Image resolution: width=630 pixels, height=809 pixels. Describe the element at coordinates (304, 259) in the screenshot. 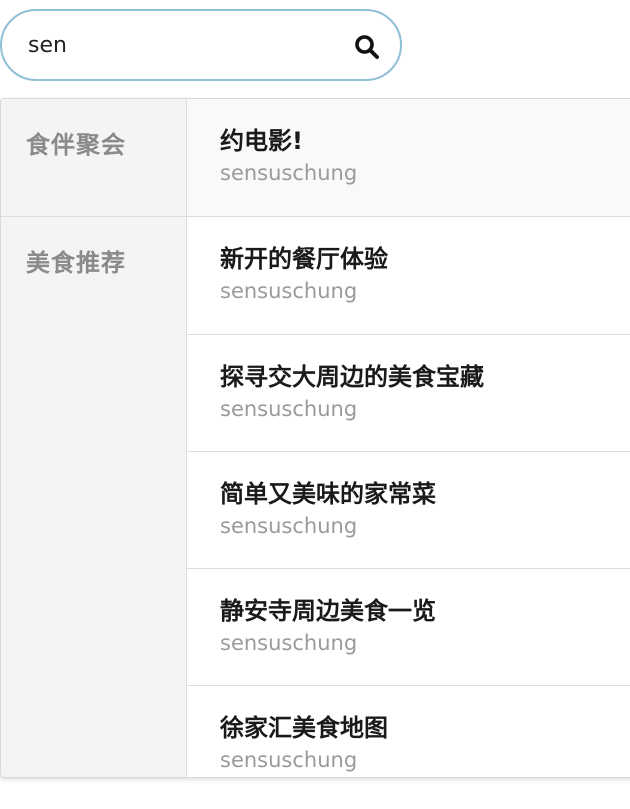

I see `result-title: 新开的餐厅体验` at that location.